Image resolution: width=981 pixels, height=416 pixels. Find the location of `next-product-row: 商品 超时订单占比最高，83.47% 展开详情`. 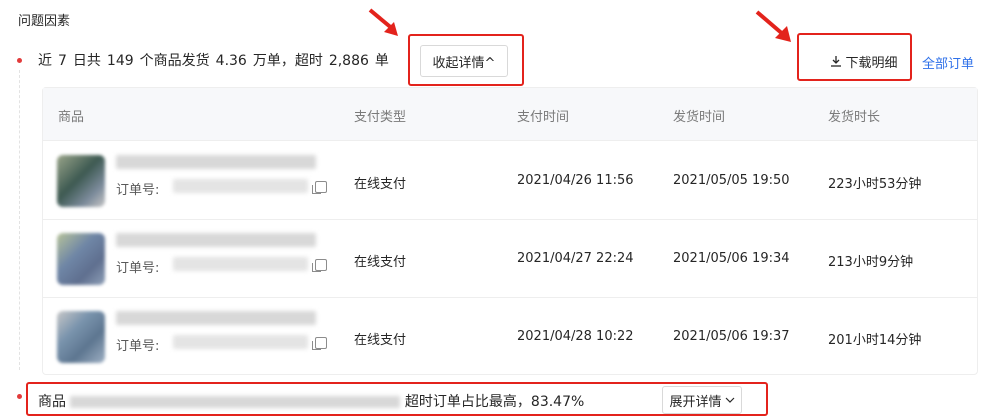

next-product-row: 商品 超时订单占比最高，83.47% 展开详情 is located at coordinates (397, 399).